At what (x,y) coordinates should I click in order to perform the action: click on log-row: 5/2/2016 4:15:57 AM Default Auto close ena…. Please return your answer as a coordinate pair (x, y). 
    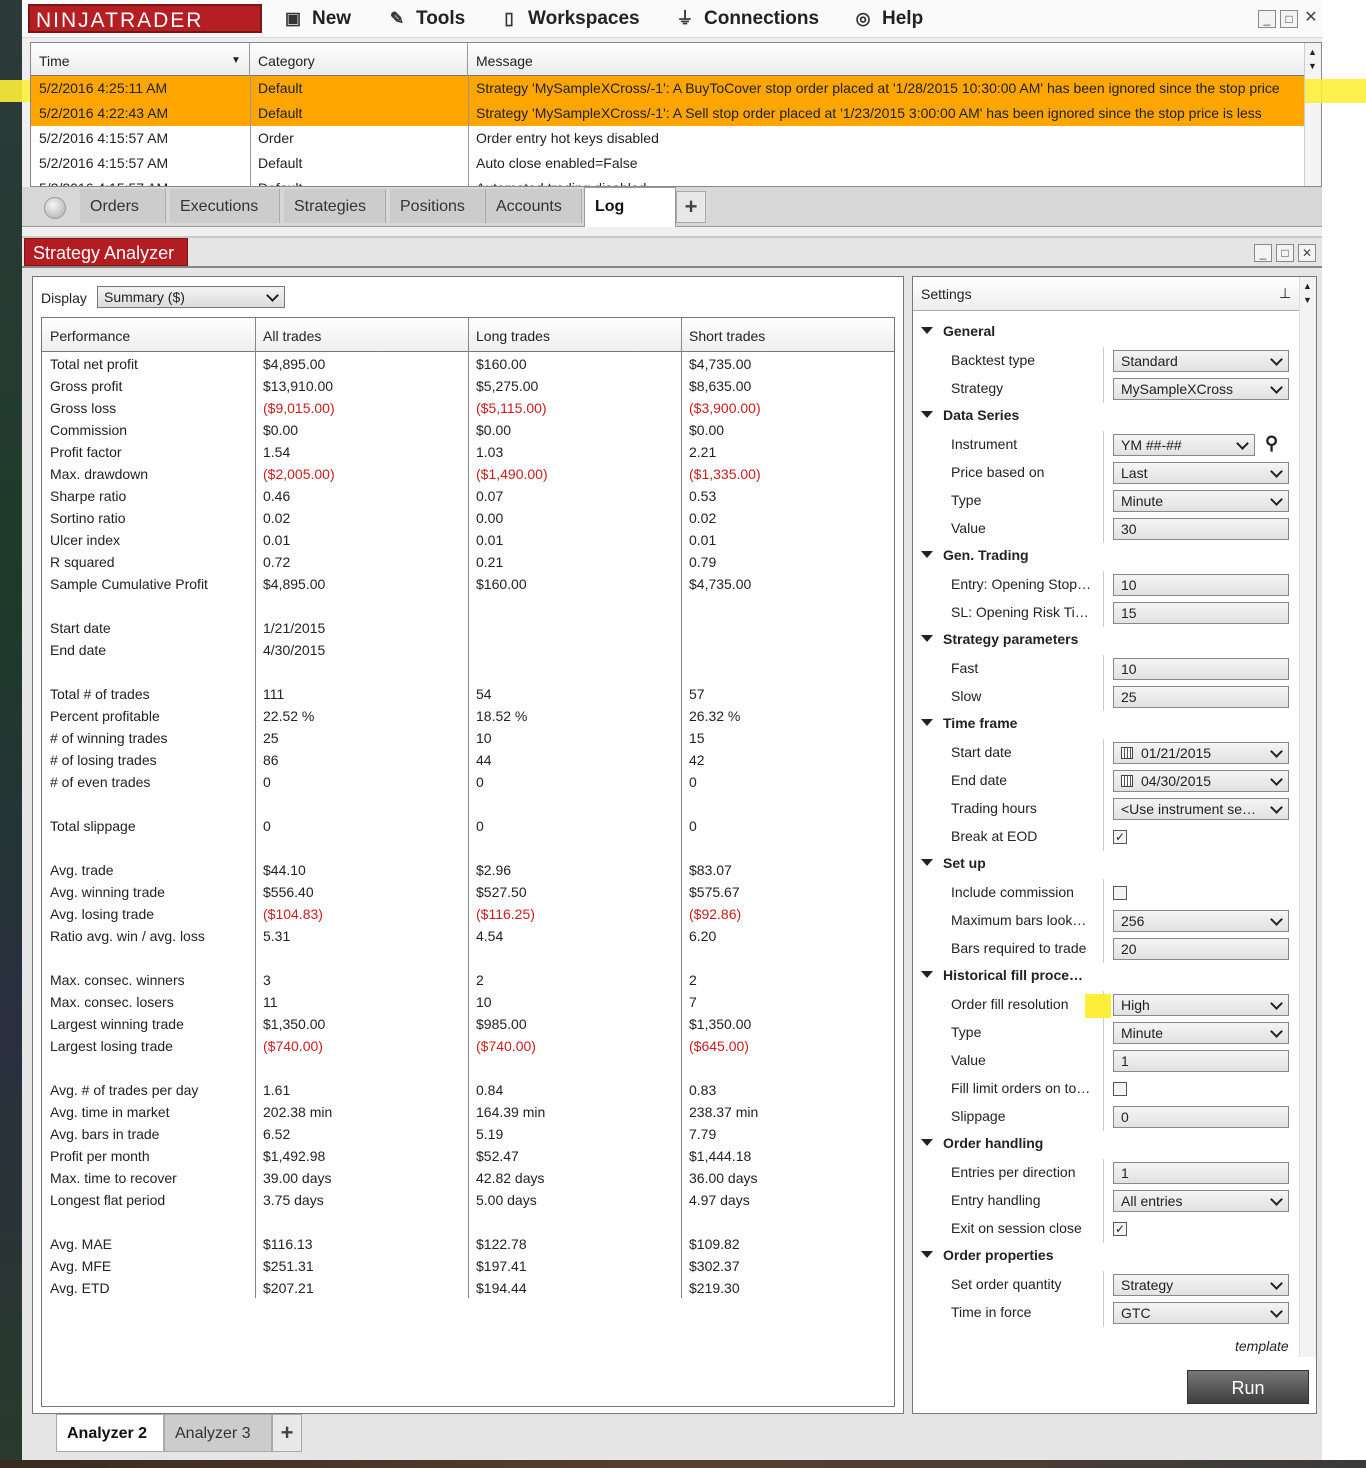
    Looking at the image, I should click on (668, 163).